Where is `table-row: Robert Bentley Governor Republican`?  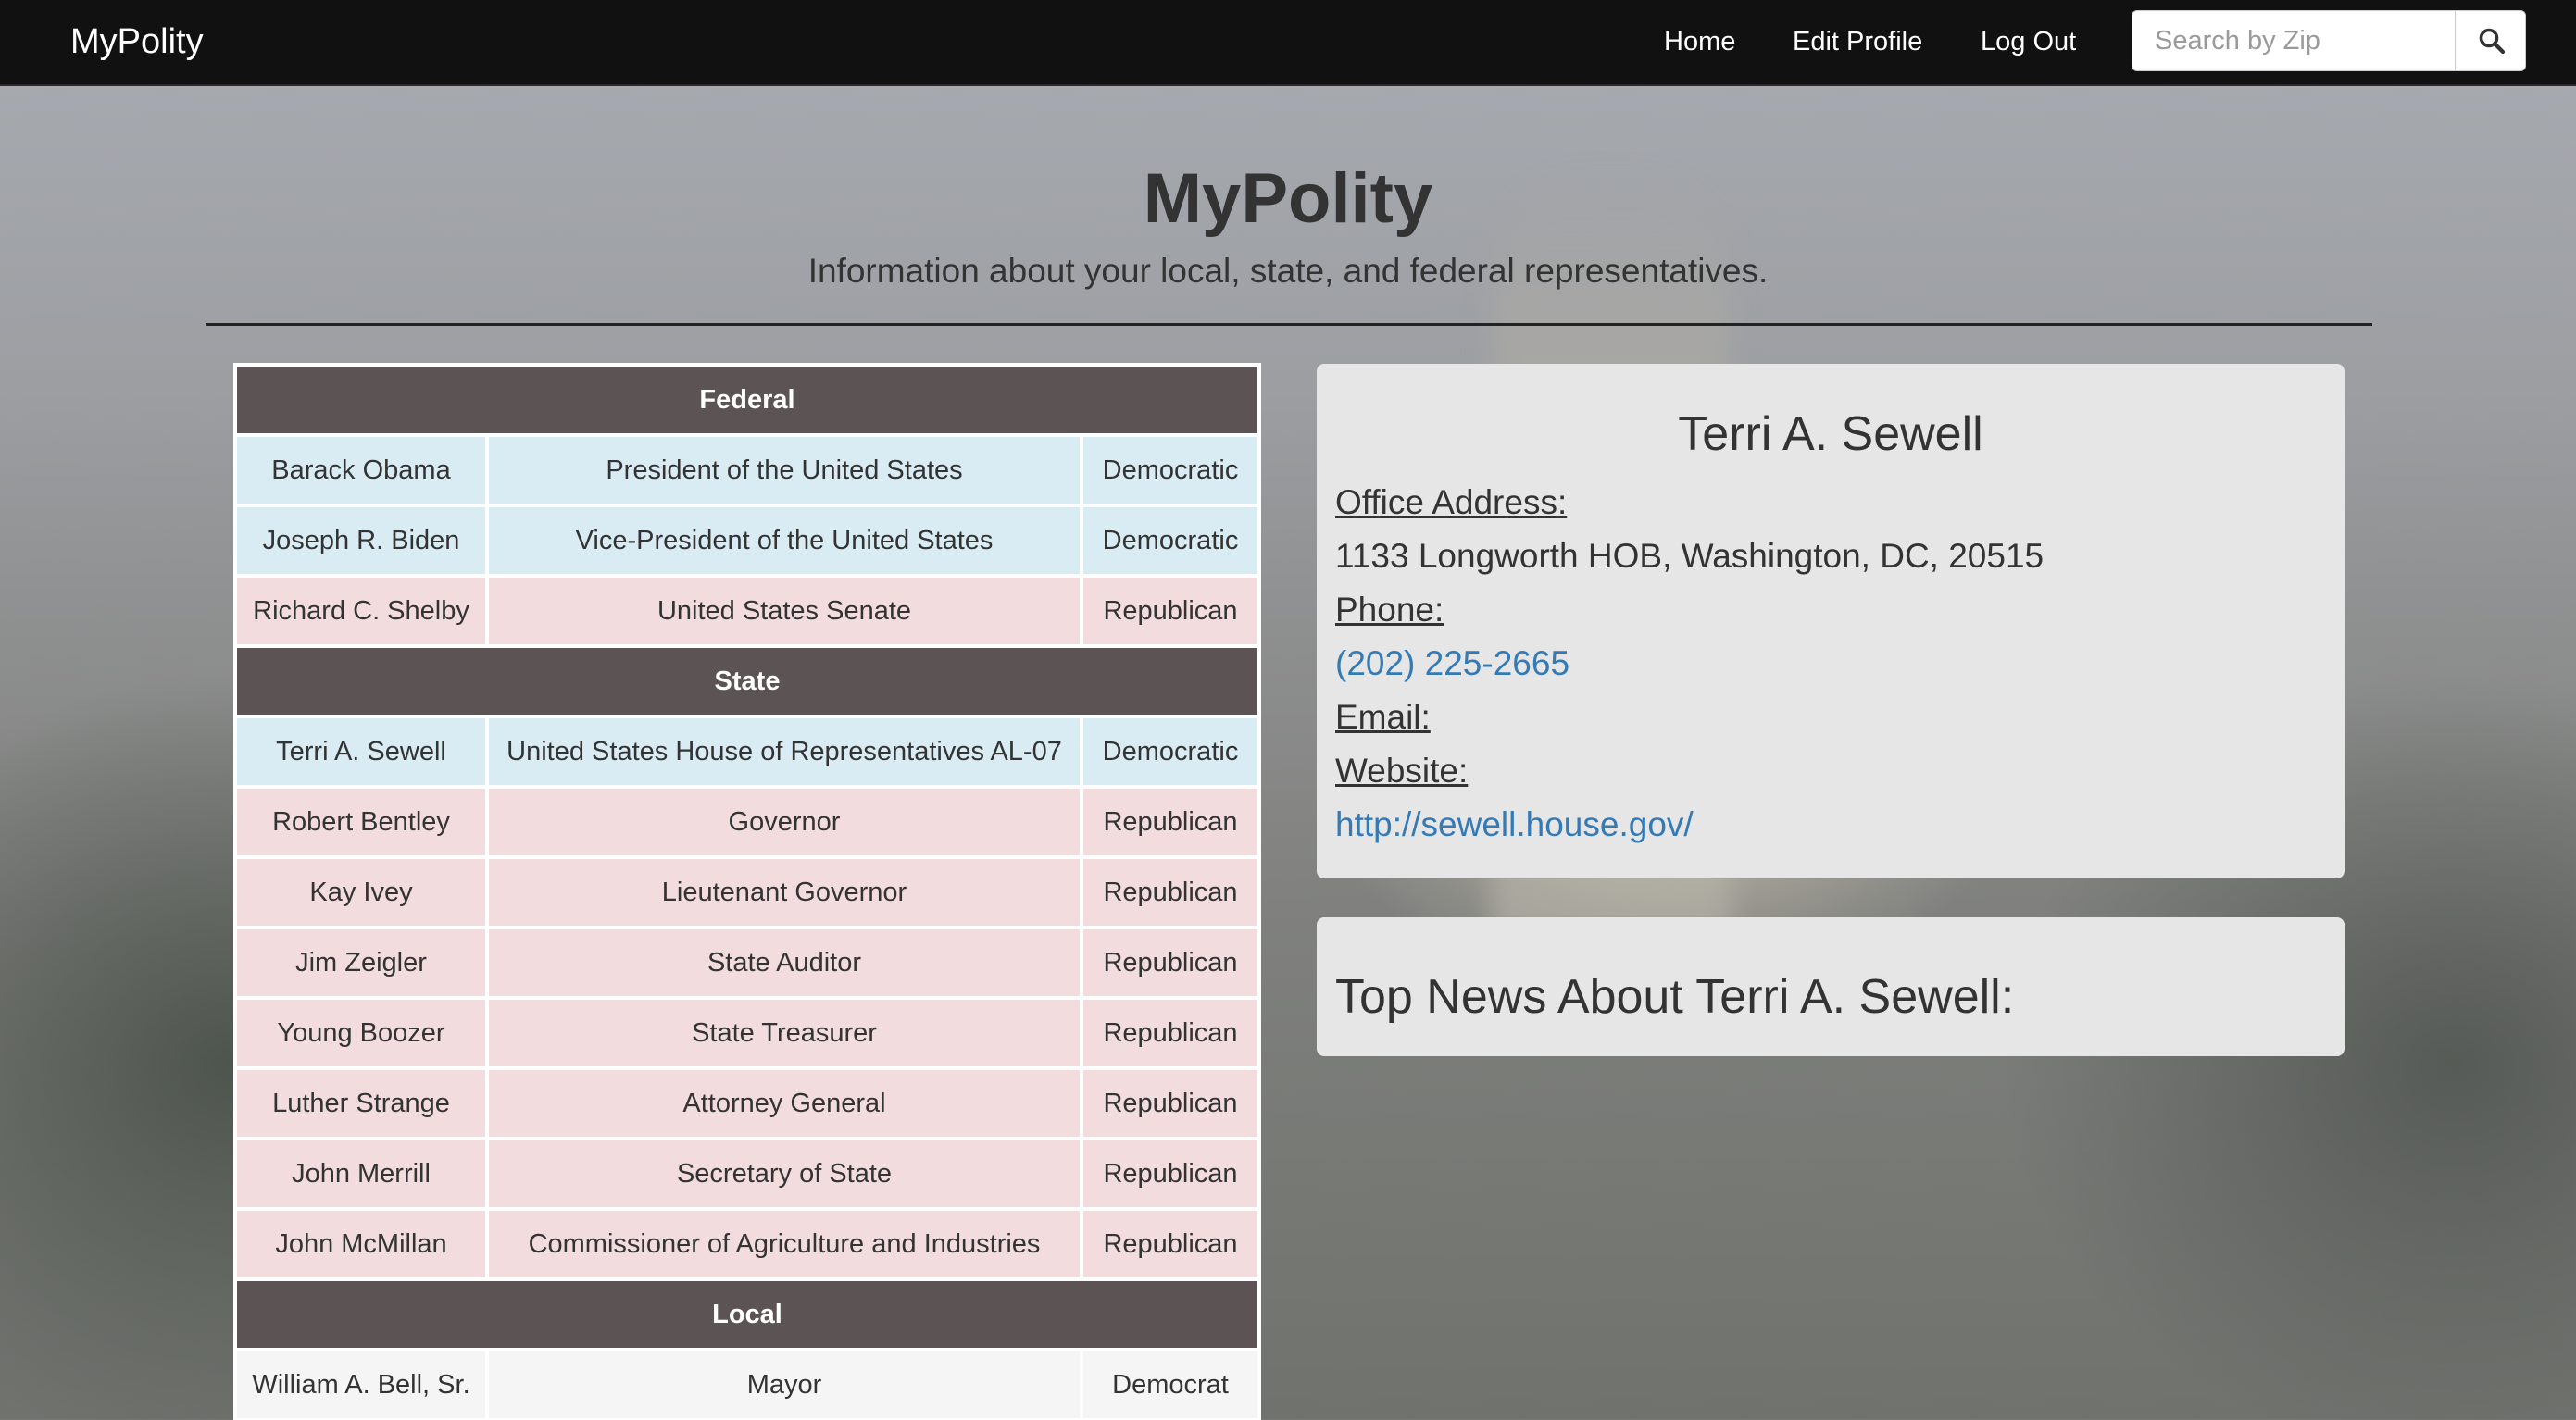
table-row: Robert Bentley Governor Republican is located at coordinates (748, 822).